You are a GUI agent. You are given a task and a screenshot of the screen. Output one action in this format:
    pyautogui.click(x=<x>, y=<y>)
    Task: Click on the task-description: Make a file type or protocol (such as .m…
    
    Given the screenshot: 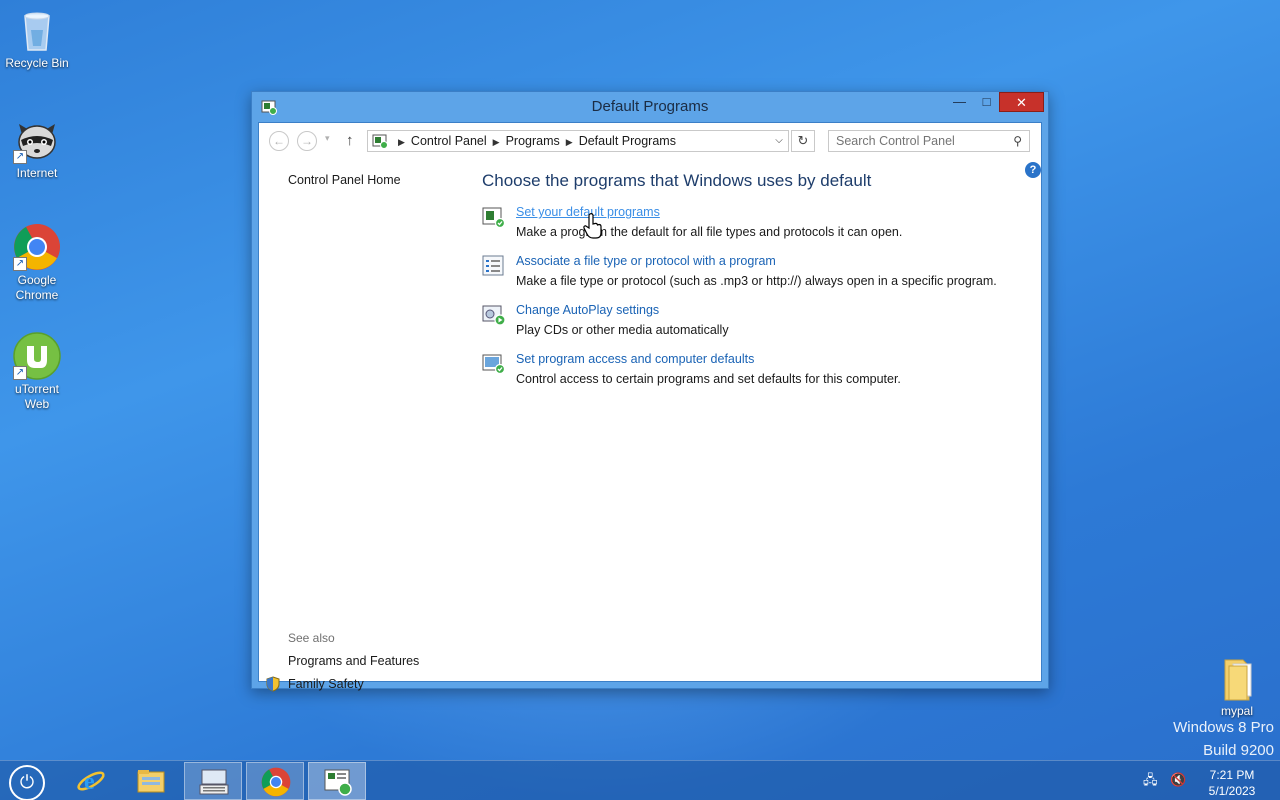 What is the action you would take?
    pyautogui.click(x=756, y=281)
    